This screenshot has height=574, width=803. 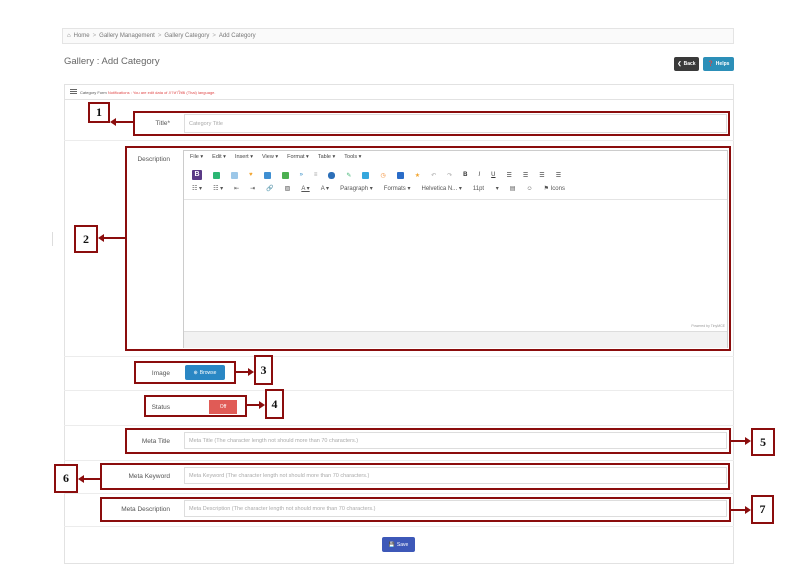 I want to click on annotation-number-7: 7, so click(x=762, y=509).